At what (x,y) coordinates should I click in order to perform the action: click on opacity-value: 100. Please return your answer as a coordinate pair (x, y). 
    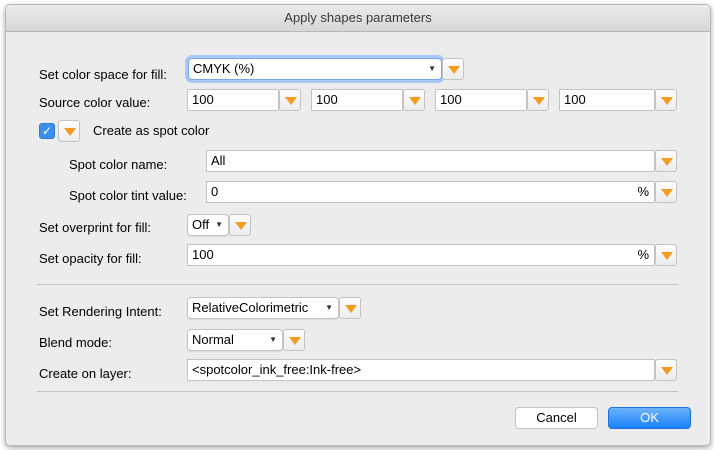
    Looking at the image, I should click on (203, 254).